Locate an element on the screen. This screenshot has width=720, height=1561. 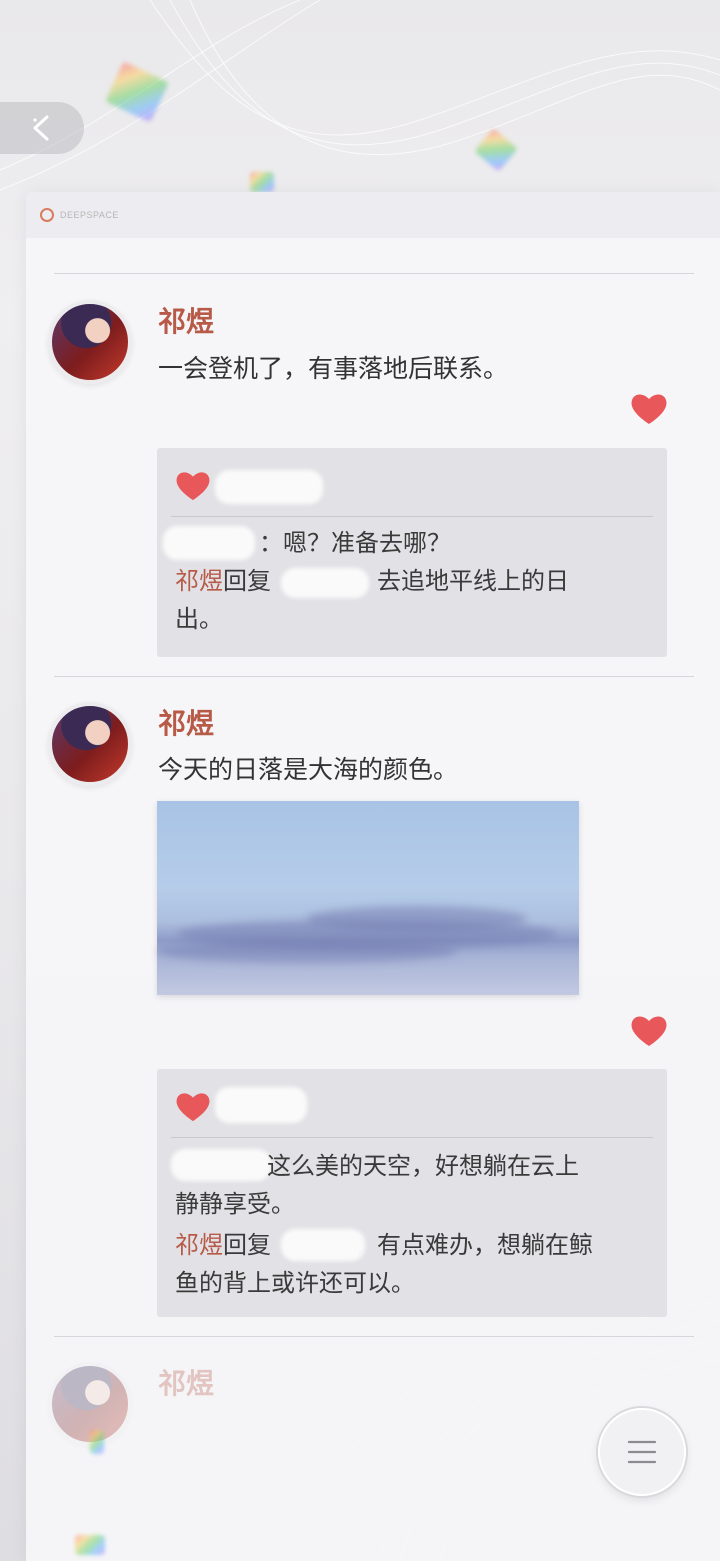
reply-line: 祁煜回复 ：去追地平线上的日 is located at coordinates (411, 581).